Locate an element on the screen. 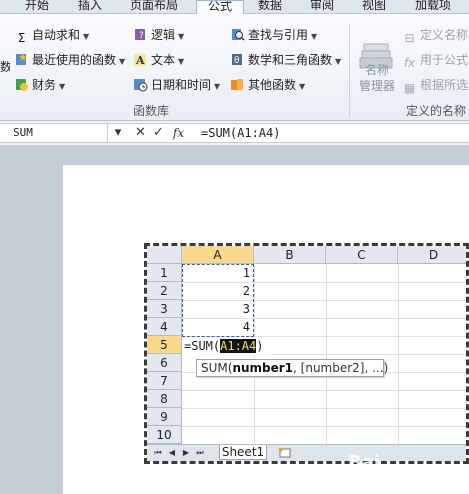  svg-text: θ is located at coordinates (237, 61).